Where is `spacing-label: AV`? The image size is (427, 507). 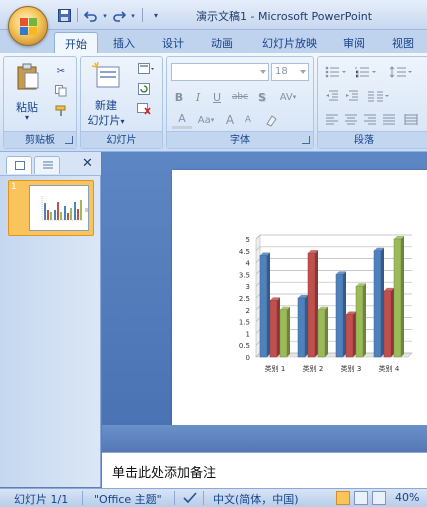 spacing-label: AV is located at coordinates (286, 97).